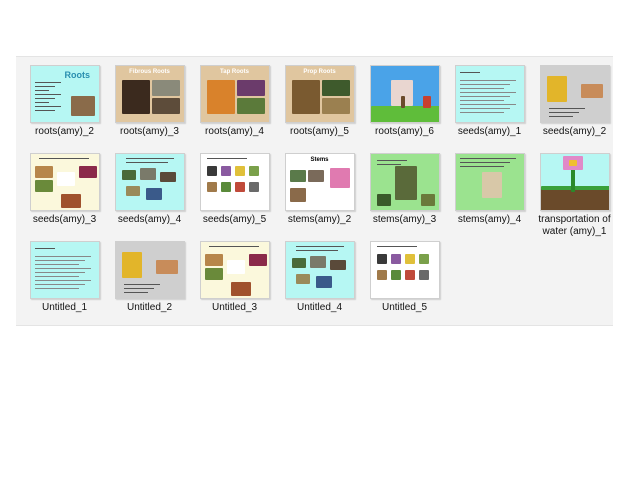  Describe the element at coordinates (405, 220) in the screenshot. I see `file-name-label: stems(amy)_3` at that location.